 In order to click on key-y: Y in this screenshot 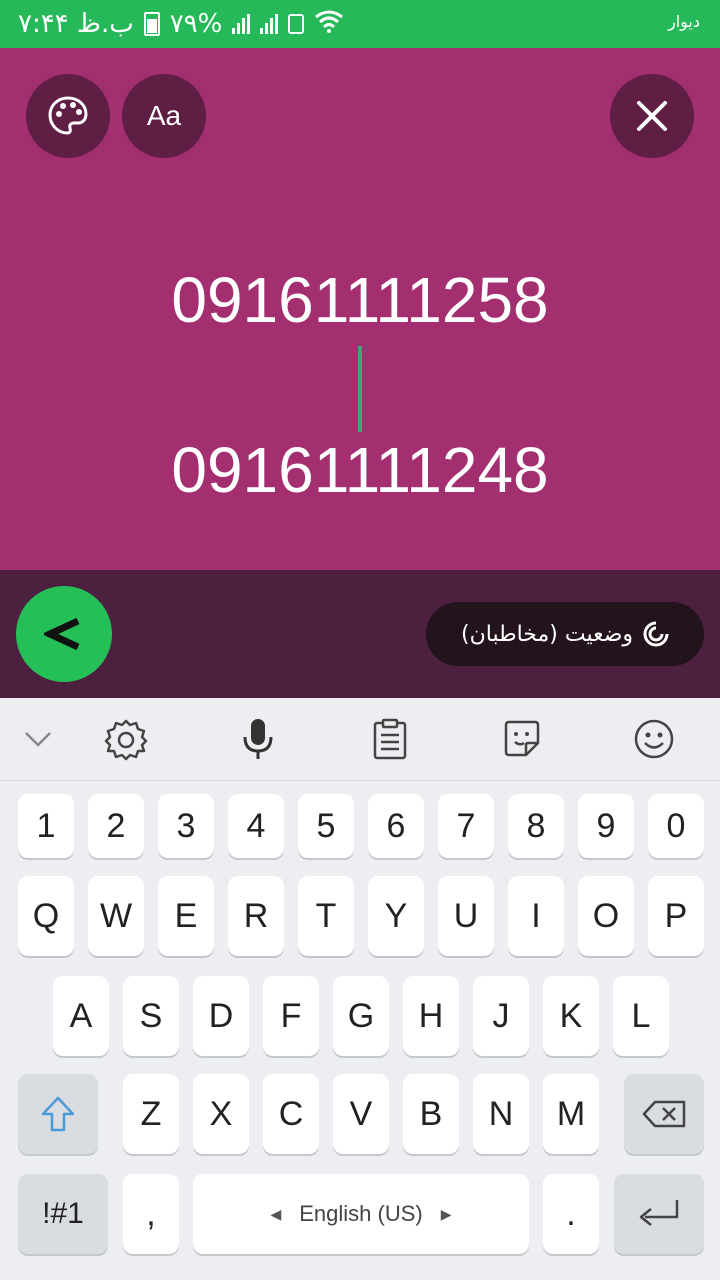, I will do `click(396, 916)`.